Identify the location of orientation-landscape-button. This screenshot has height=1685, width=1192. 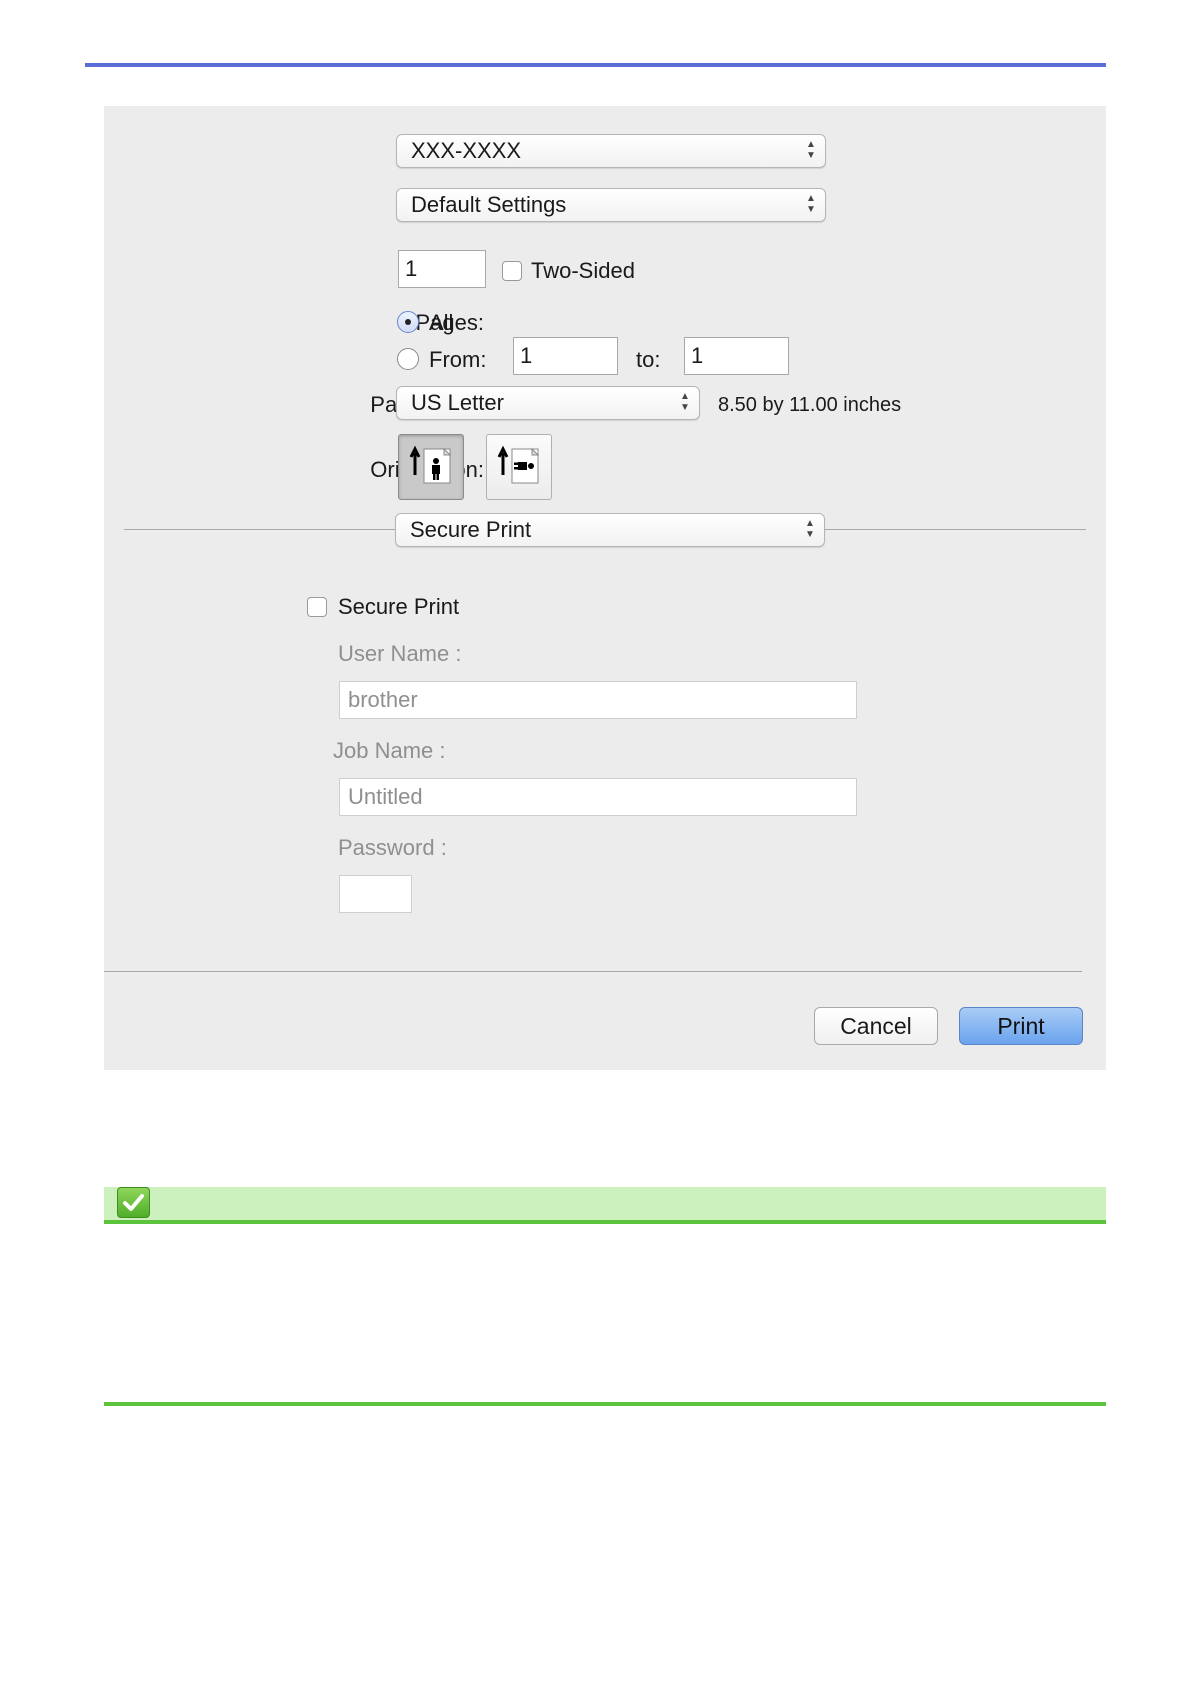
(519, 467).